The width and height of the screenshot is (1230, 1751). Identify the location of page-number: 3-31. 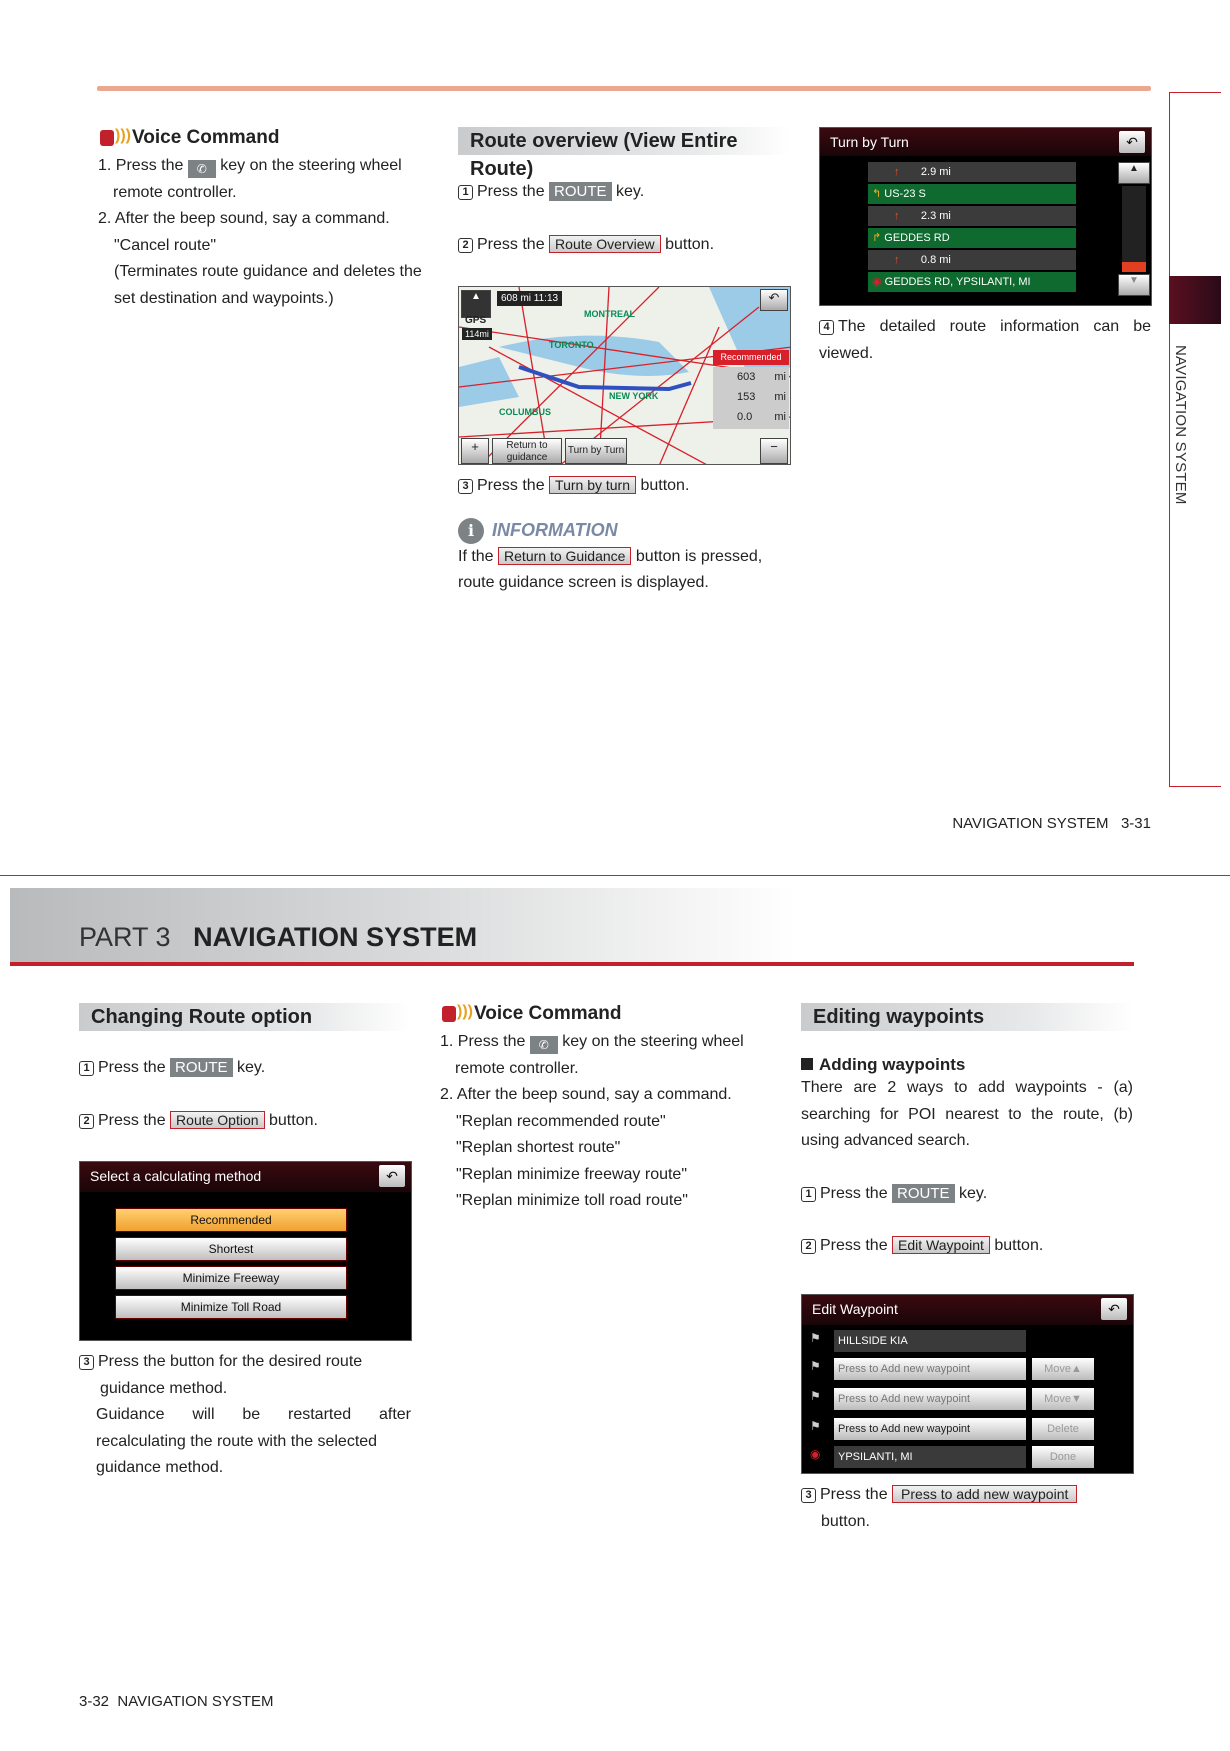
(1135, 823).